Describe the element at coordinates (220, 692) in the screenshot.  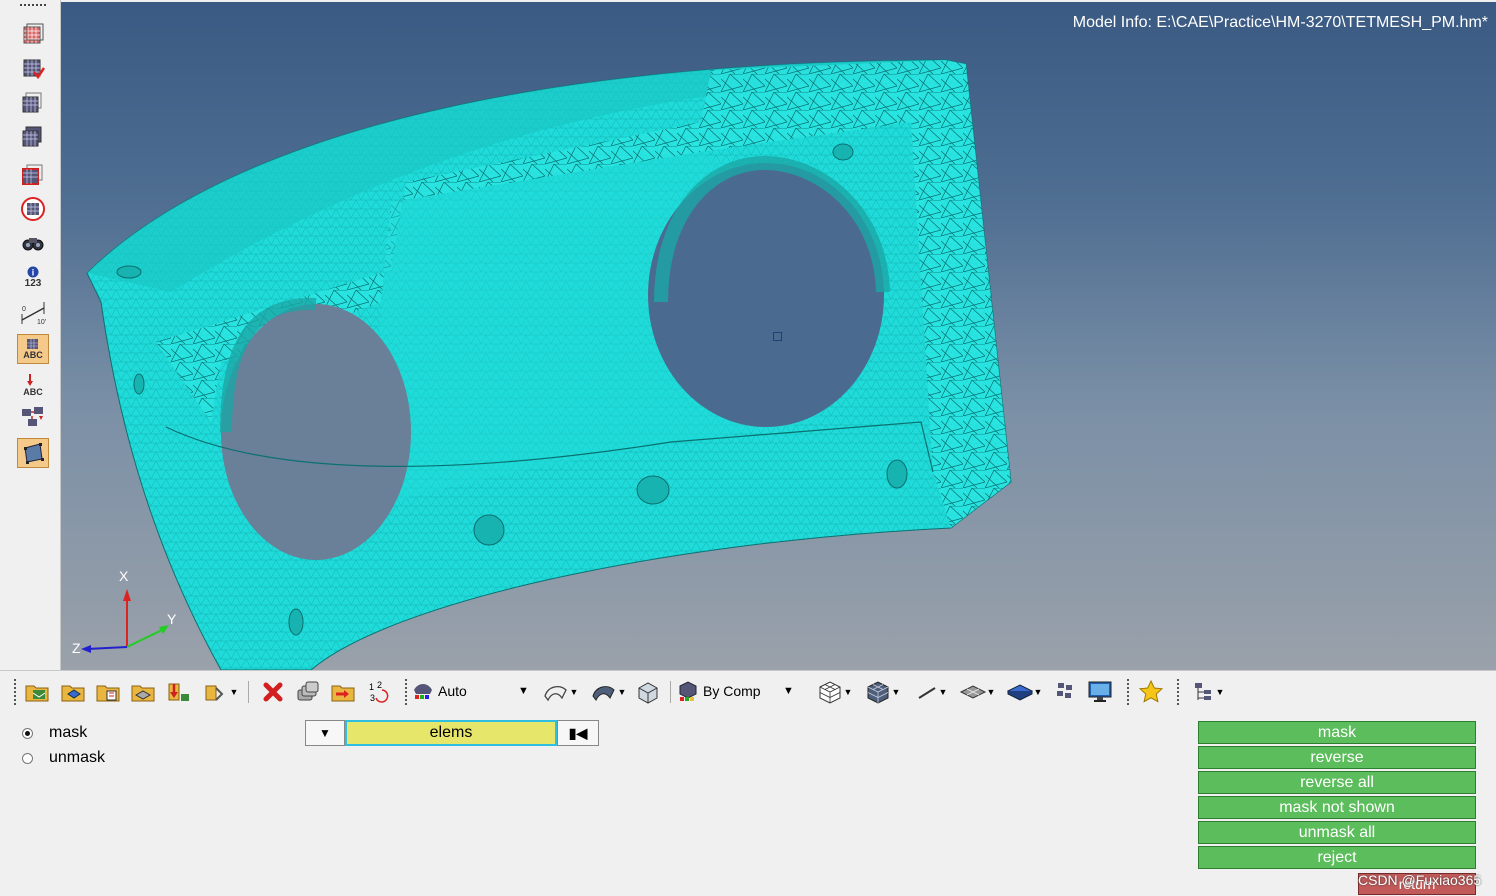
I see `export-dropdown: ▼` at that location.